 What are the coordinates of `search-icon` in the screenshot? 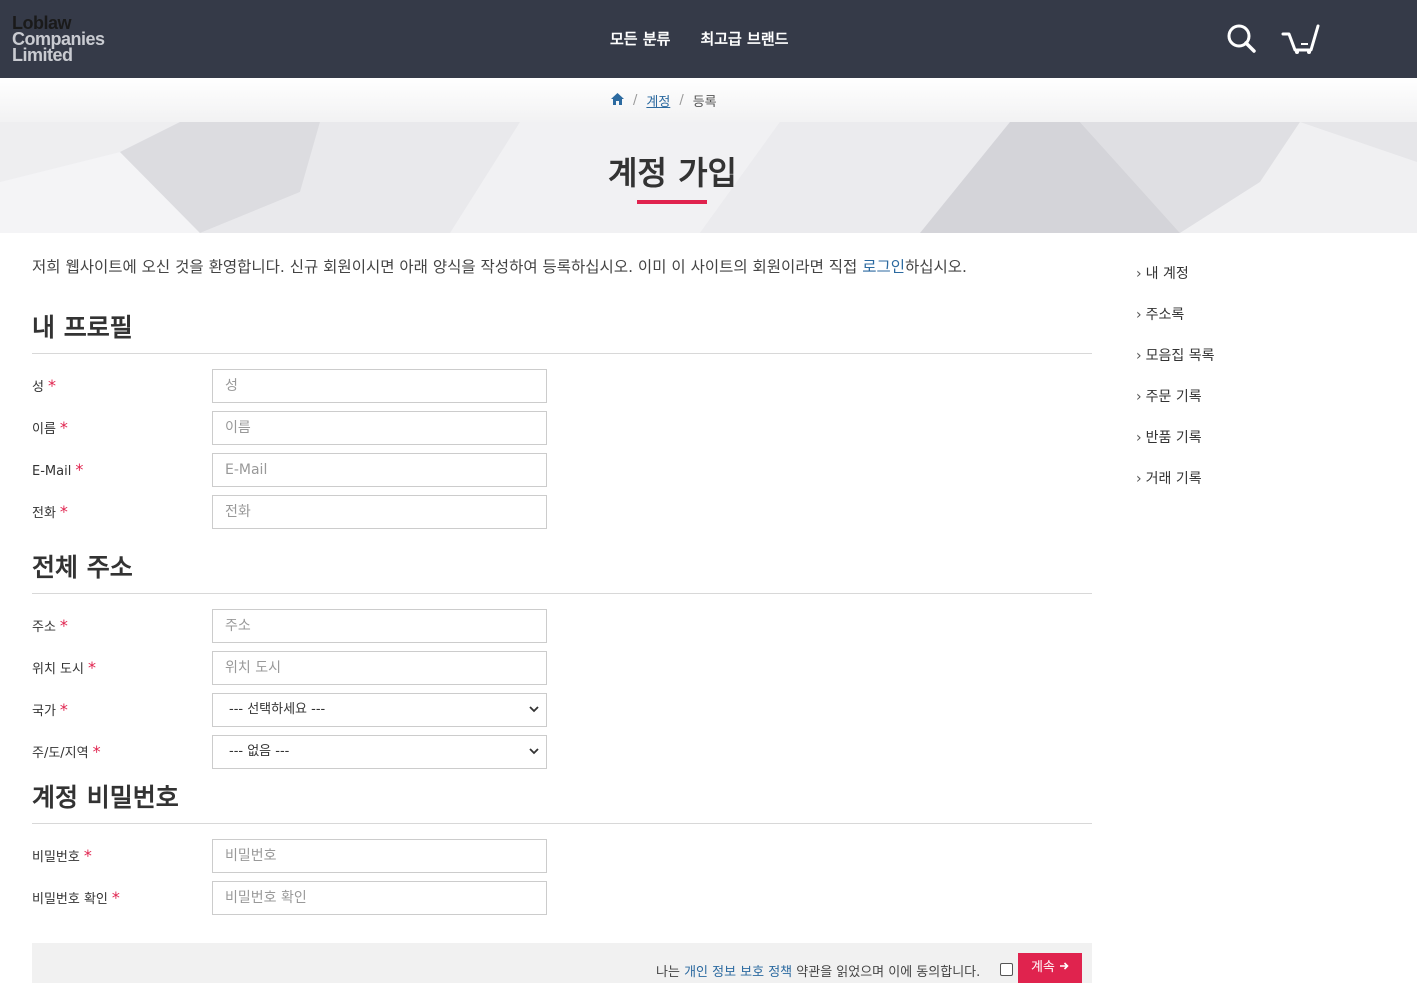 It's located at (1241, 40).